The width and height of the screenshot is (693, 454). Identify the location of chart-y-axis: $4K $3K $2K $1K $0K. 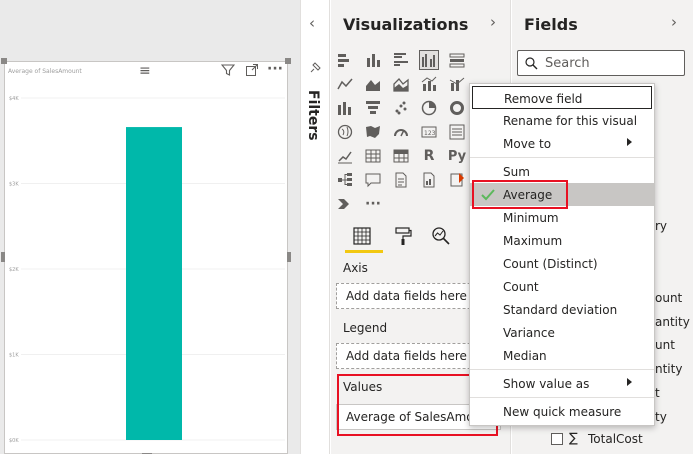
(14, 270).